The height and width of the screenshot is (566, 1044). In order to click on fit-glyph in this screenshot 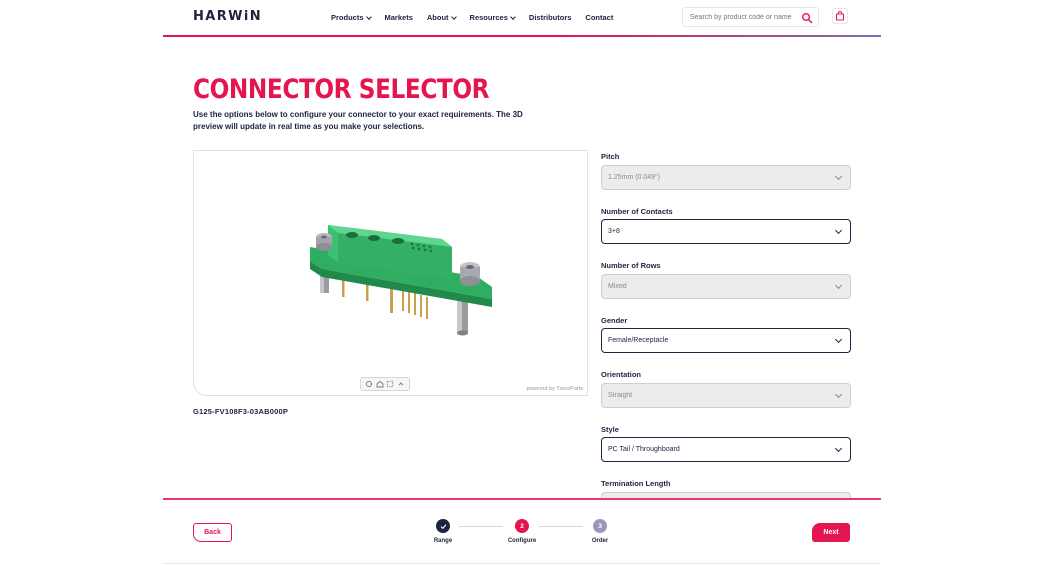, I will do `click(390, 384)`.